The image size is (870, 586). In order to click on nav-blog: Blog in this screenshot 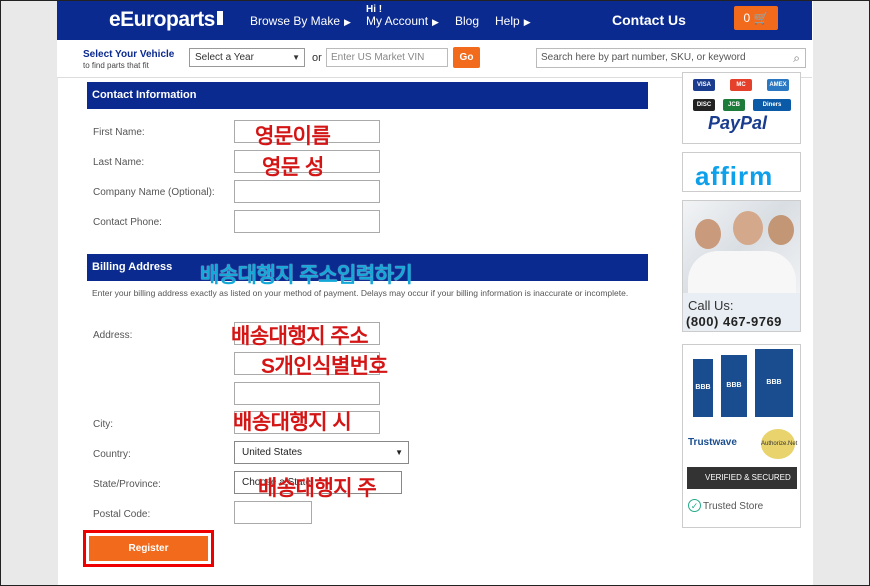, I will do `click(467, 21)`.